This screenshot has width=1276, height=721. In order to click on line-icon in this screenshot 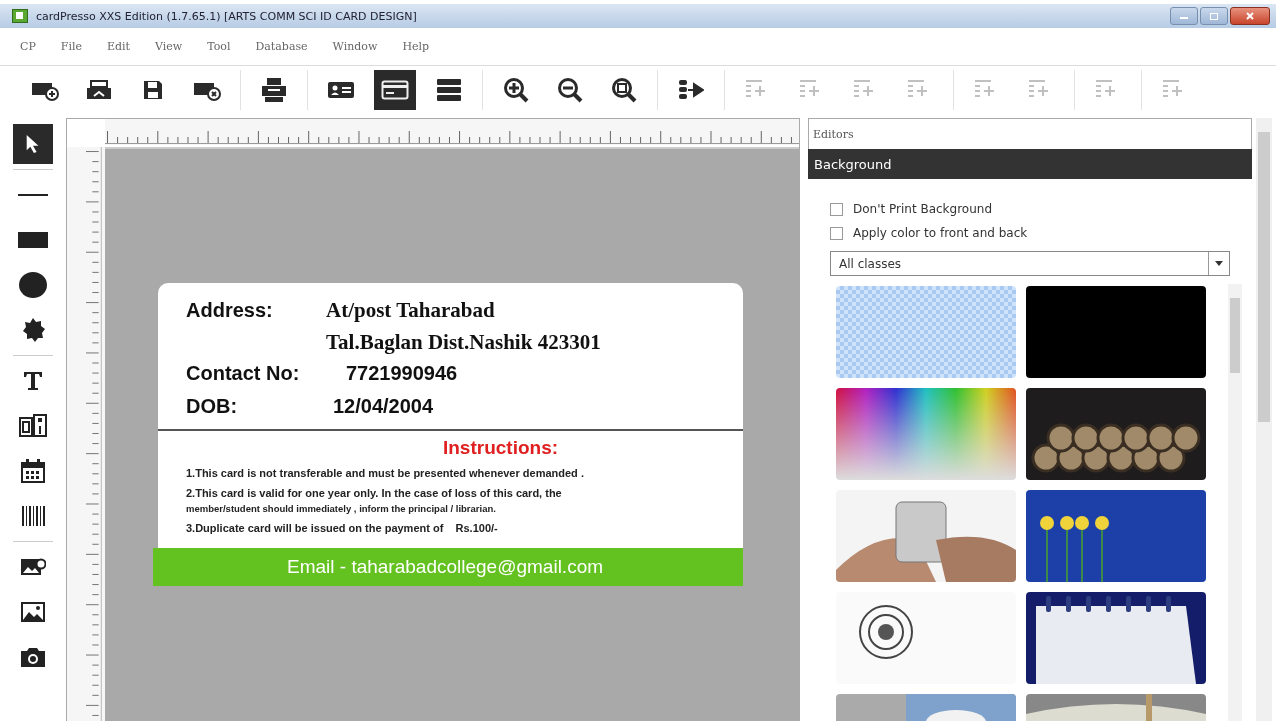, I will do `click(33, 195)`.